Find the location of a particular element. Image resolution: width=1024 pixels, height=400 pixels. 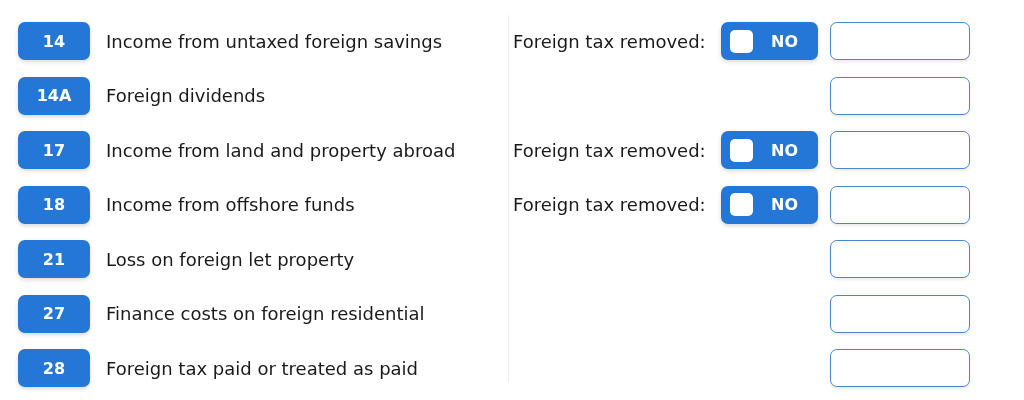

box-number-badge: 18 is located at coordinates (54, 204).